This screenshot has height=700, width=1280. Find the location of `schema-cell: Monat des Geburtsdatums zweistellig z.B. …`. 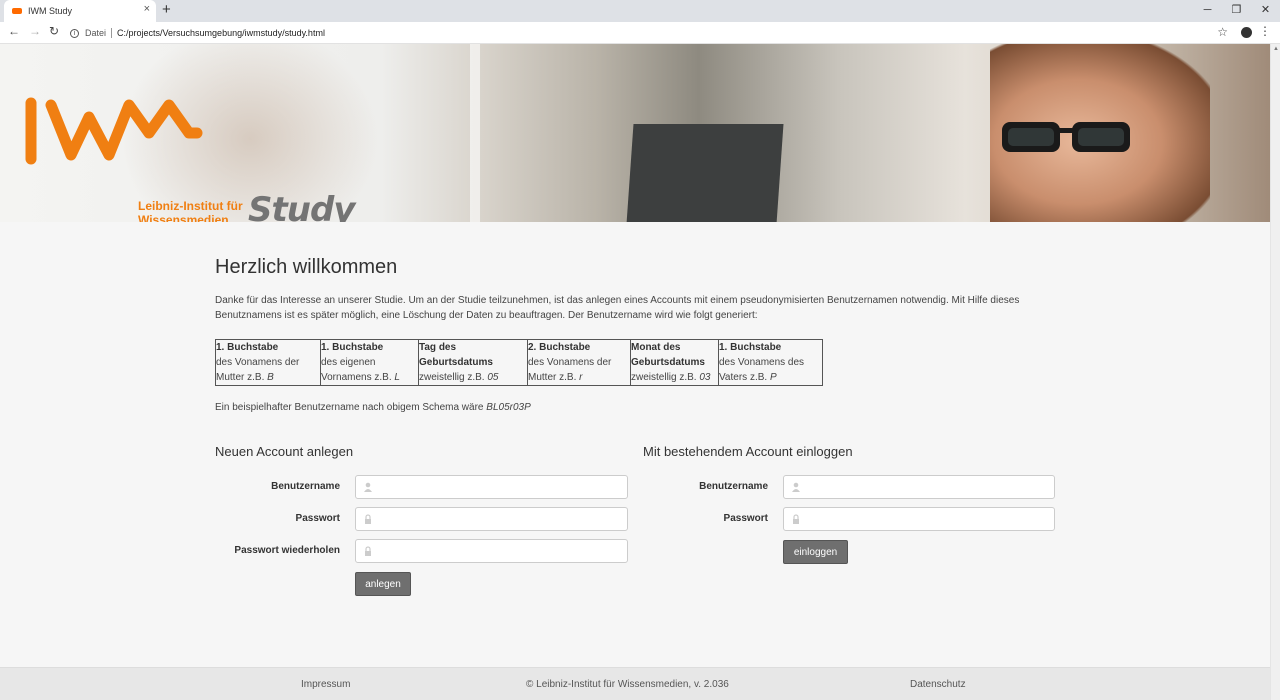

schema-cell: Monat des Geburtsdatums zweistellig z.B. … is located at coordinates (674, 362).